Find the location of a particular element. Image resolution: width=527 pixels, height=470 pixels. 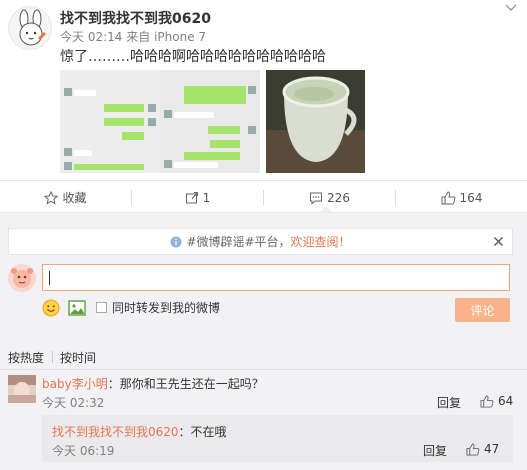

post-meta: 今天 02:14 来自 iPhone 7 is located at coordinates (133, 36).